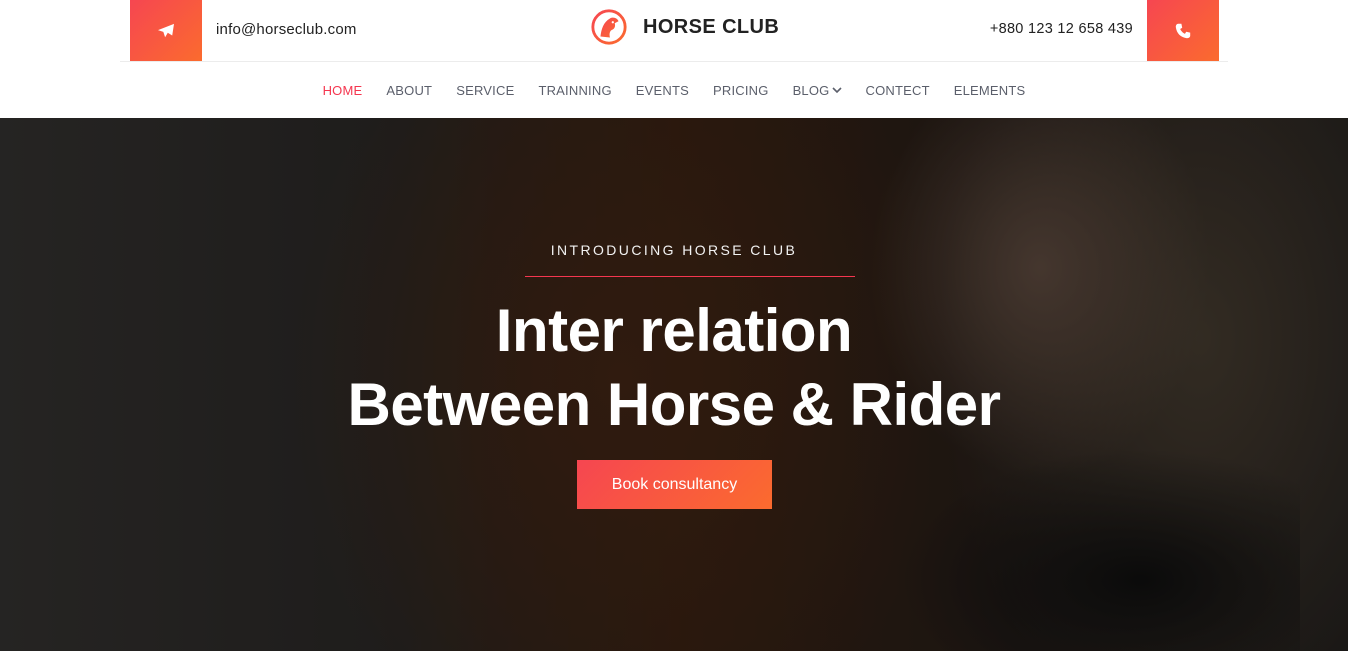  I want to click on phone-icon-box, so click(1183, 30).